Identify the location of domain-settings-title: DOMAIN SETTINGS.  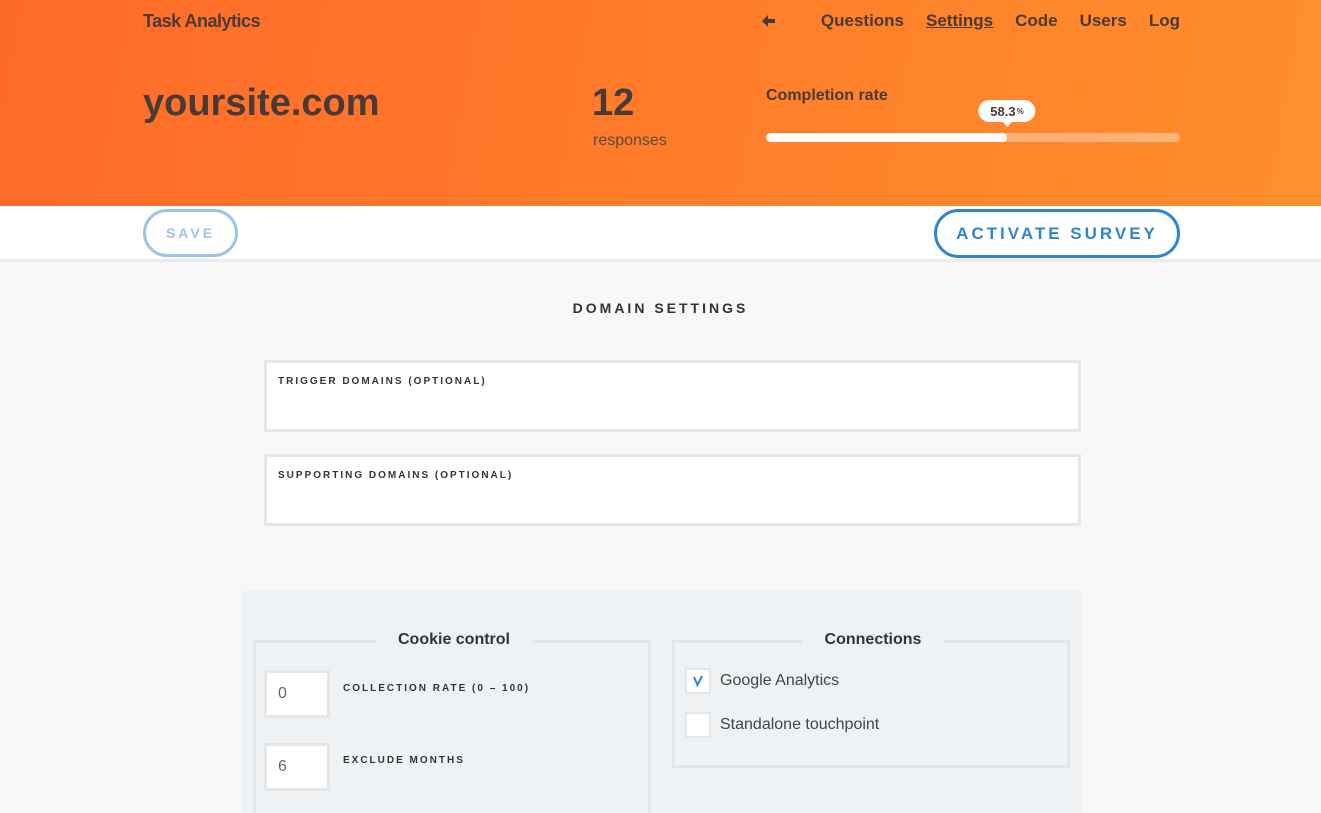
(660, 308).